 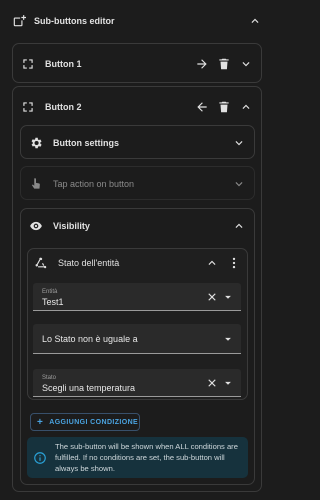 What do you see at coordinates (36, 143) in the screenshot?
I see `gear-icon` at bounding box center [36, 143].